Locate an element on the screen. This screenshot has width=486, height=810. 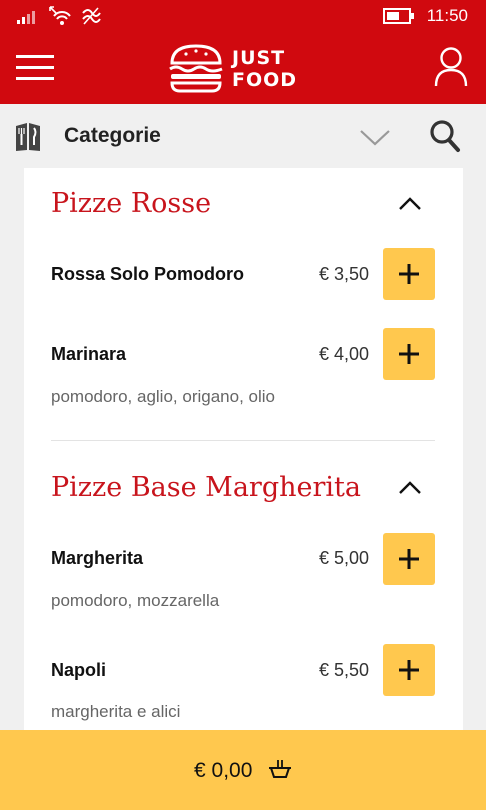
logo-text-just: JUST is located at coordinates (259, 58).